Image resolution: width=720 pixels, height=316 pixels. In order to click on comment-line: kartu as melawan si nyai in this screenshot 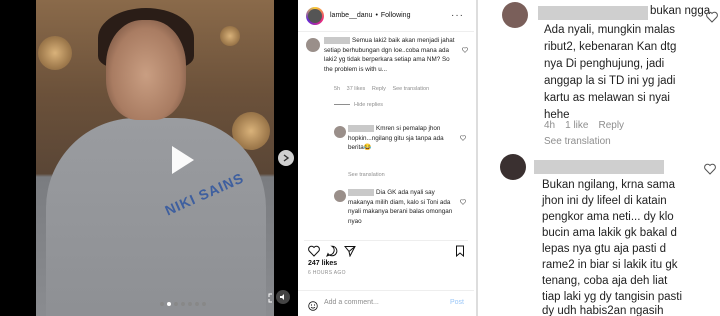, I will do `click(607, 98)`.